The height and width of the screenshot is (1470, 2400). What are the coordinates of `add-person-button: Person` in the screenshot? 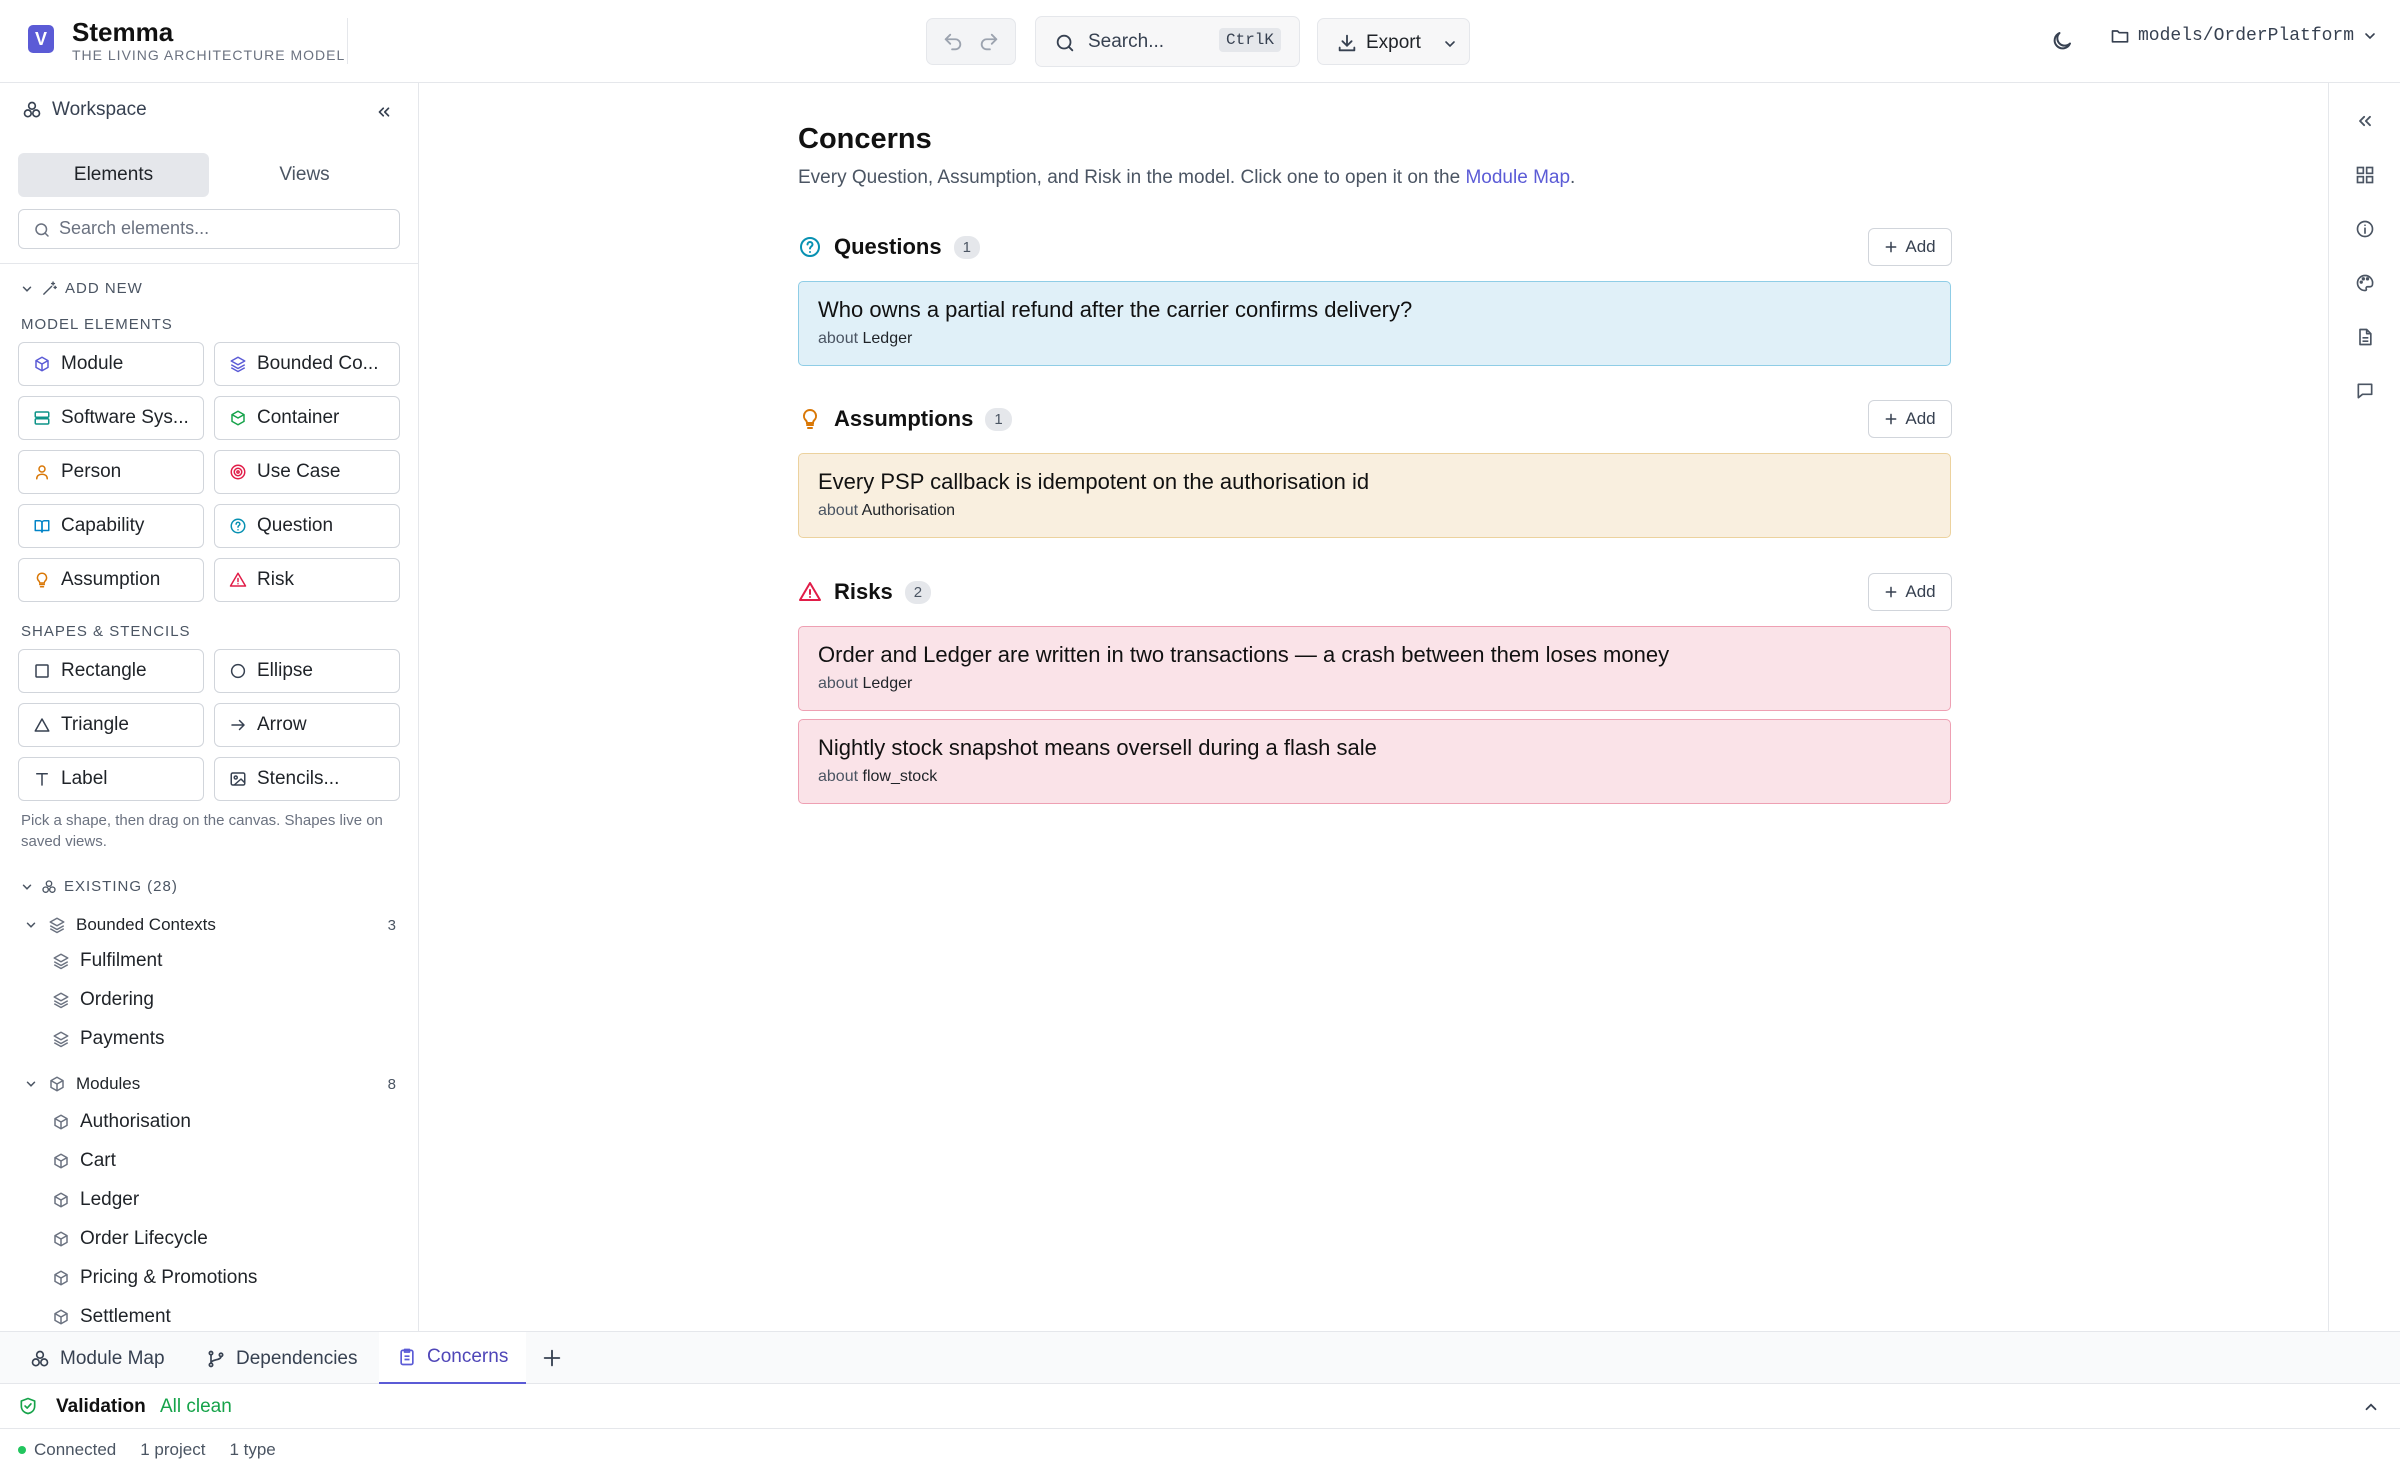 It's located at (111, 472).